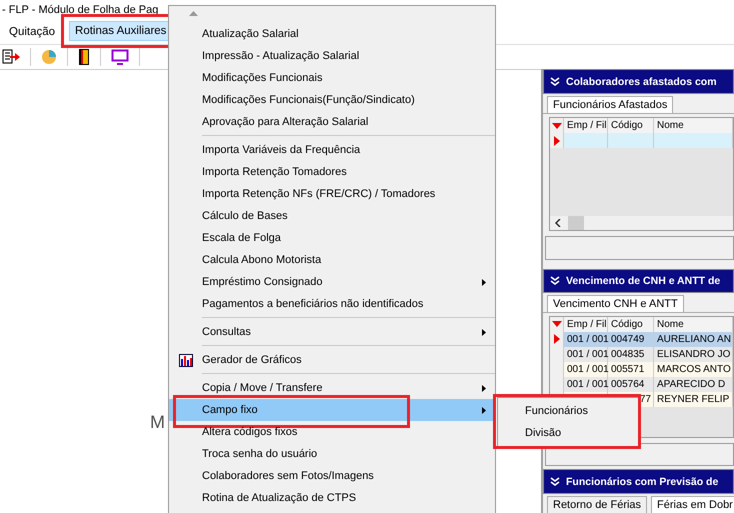 The height and width of the screenshot is (513, 734). I want to click on menu-item: Colaboradores sem Fotos/Imagens, so click(332, 476).